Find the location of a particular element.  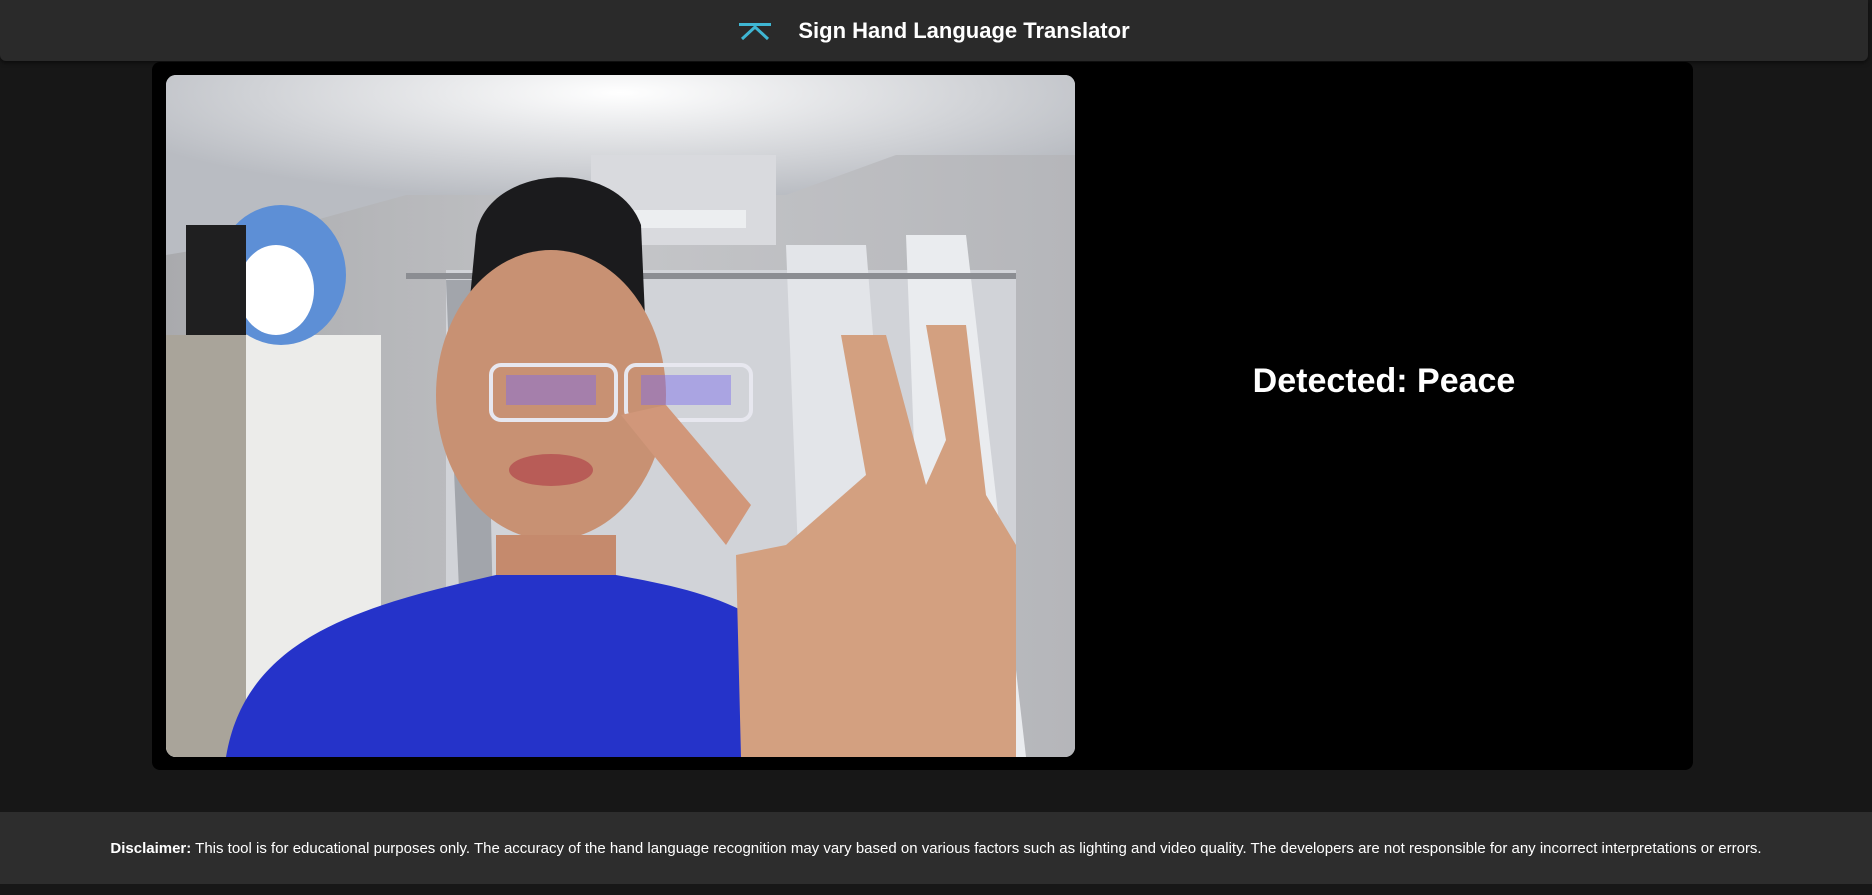

app-title: Sign Hand Language Translator is located at coordinates (964, 30).